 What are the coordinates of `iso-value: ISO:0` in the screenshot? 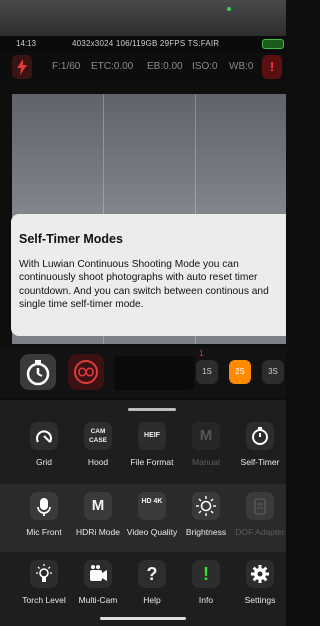 It's located at (205, 66).